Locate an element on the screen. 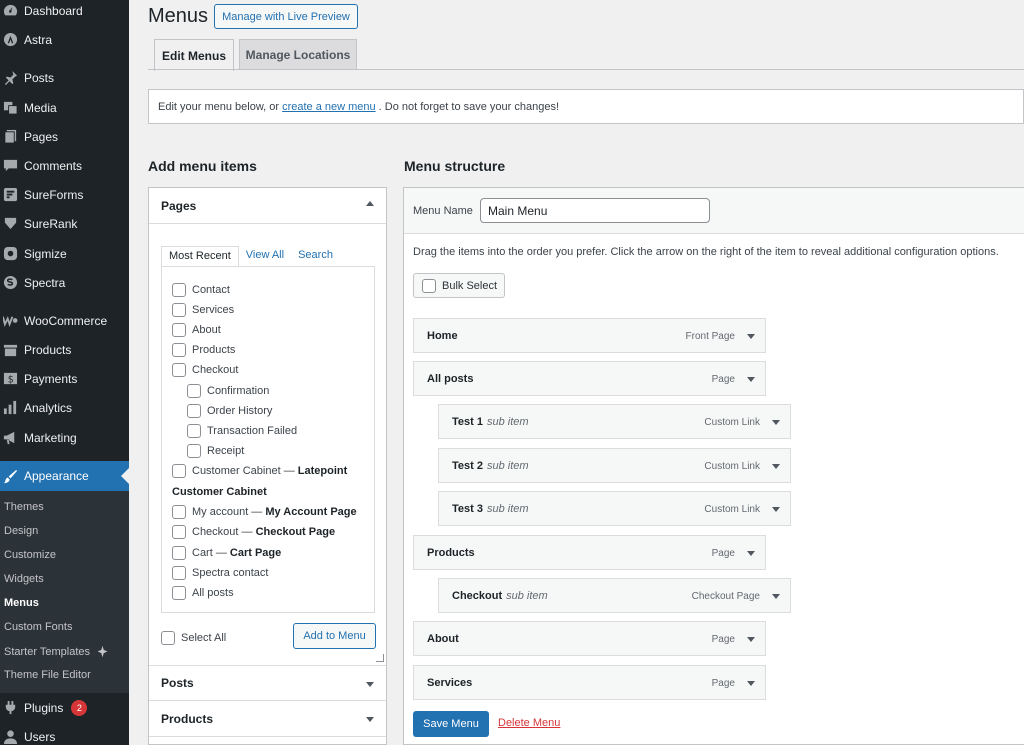 Image resolution: width=1024 pixels, height=745 pixels. posts-accordion-header: Posts is located at coordinates (267, 683).